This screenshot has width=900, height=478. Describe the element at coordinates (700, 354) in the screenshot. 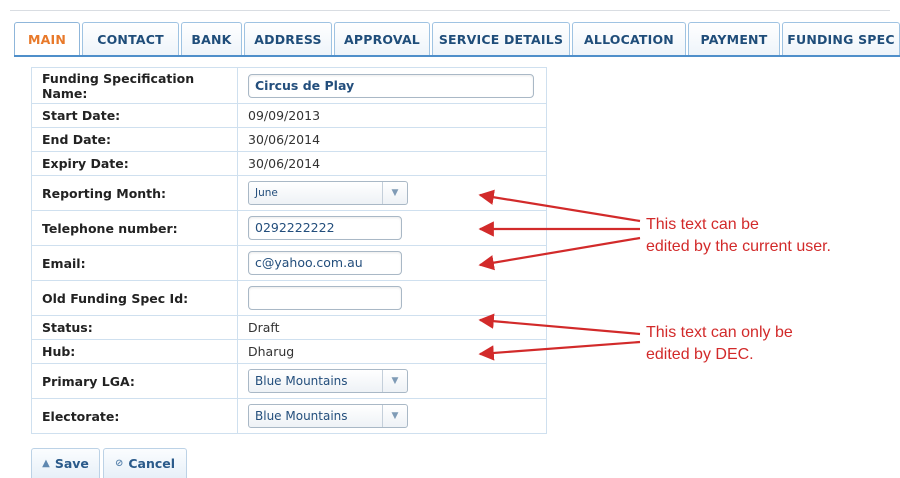

I see `annotation-dec-line2: edited by DEC.` at that location.